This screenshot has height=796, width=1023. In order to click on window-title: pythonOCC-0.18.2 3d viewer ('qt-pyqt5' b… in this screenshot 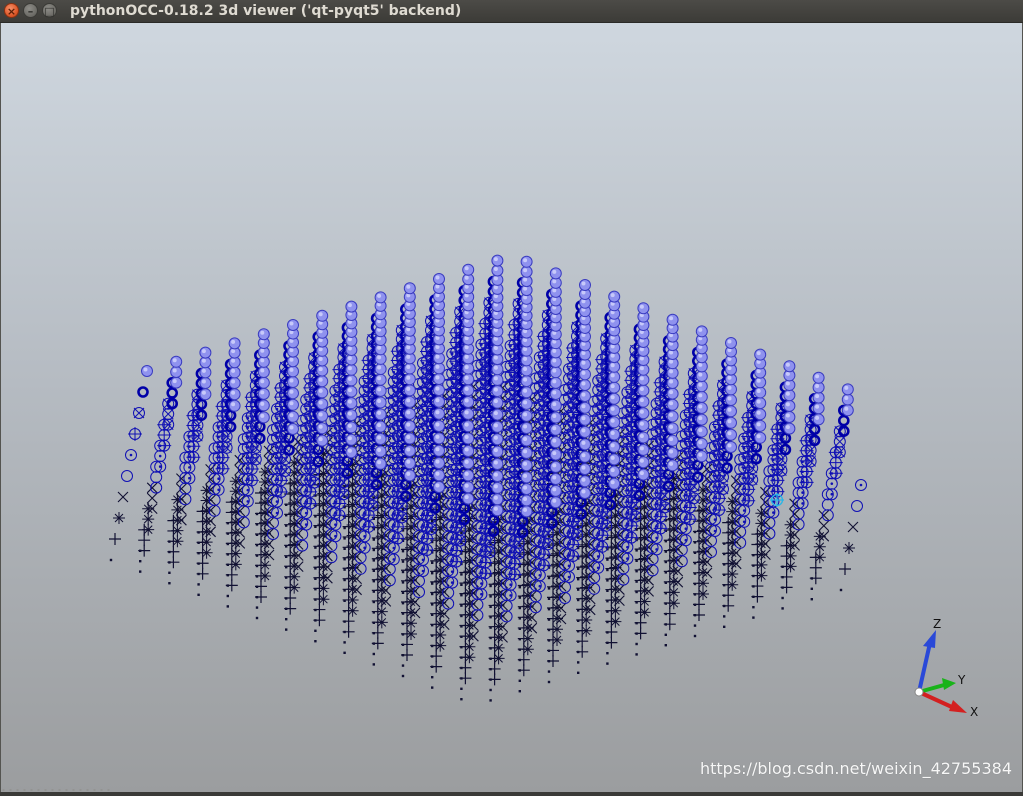, I will do `click(266, 11)`.